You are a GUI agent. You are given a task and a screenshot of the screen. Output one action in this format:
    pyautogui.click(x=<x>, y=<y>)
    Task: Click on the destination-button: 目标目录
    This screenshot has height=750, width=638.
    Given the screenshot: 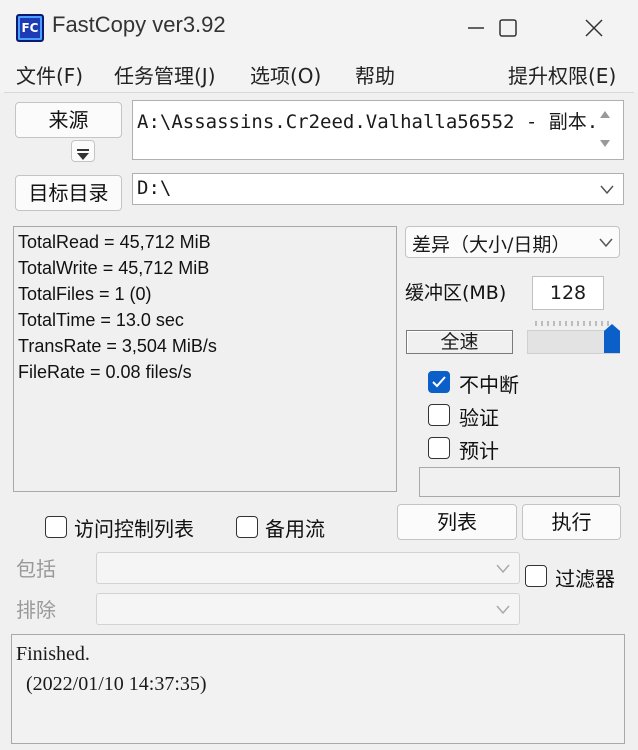 What is the action you would take?
    pyautogui.click(x=68, y=193)
    